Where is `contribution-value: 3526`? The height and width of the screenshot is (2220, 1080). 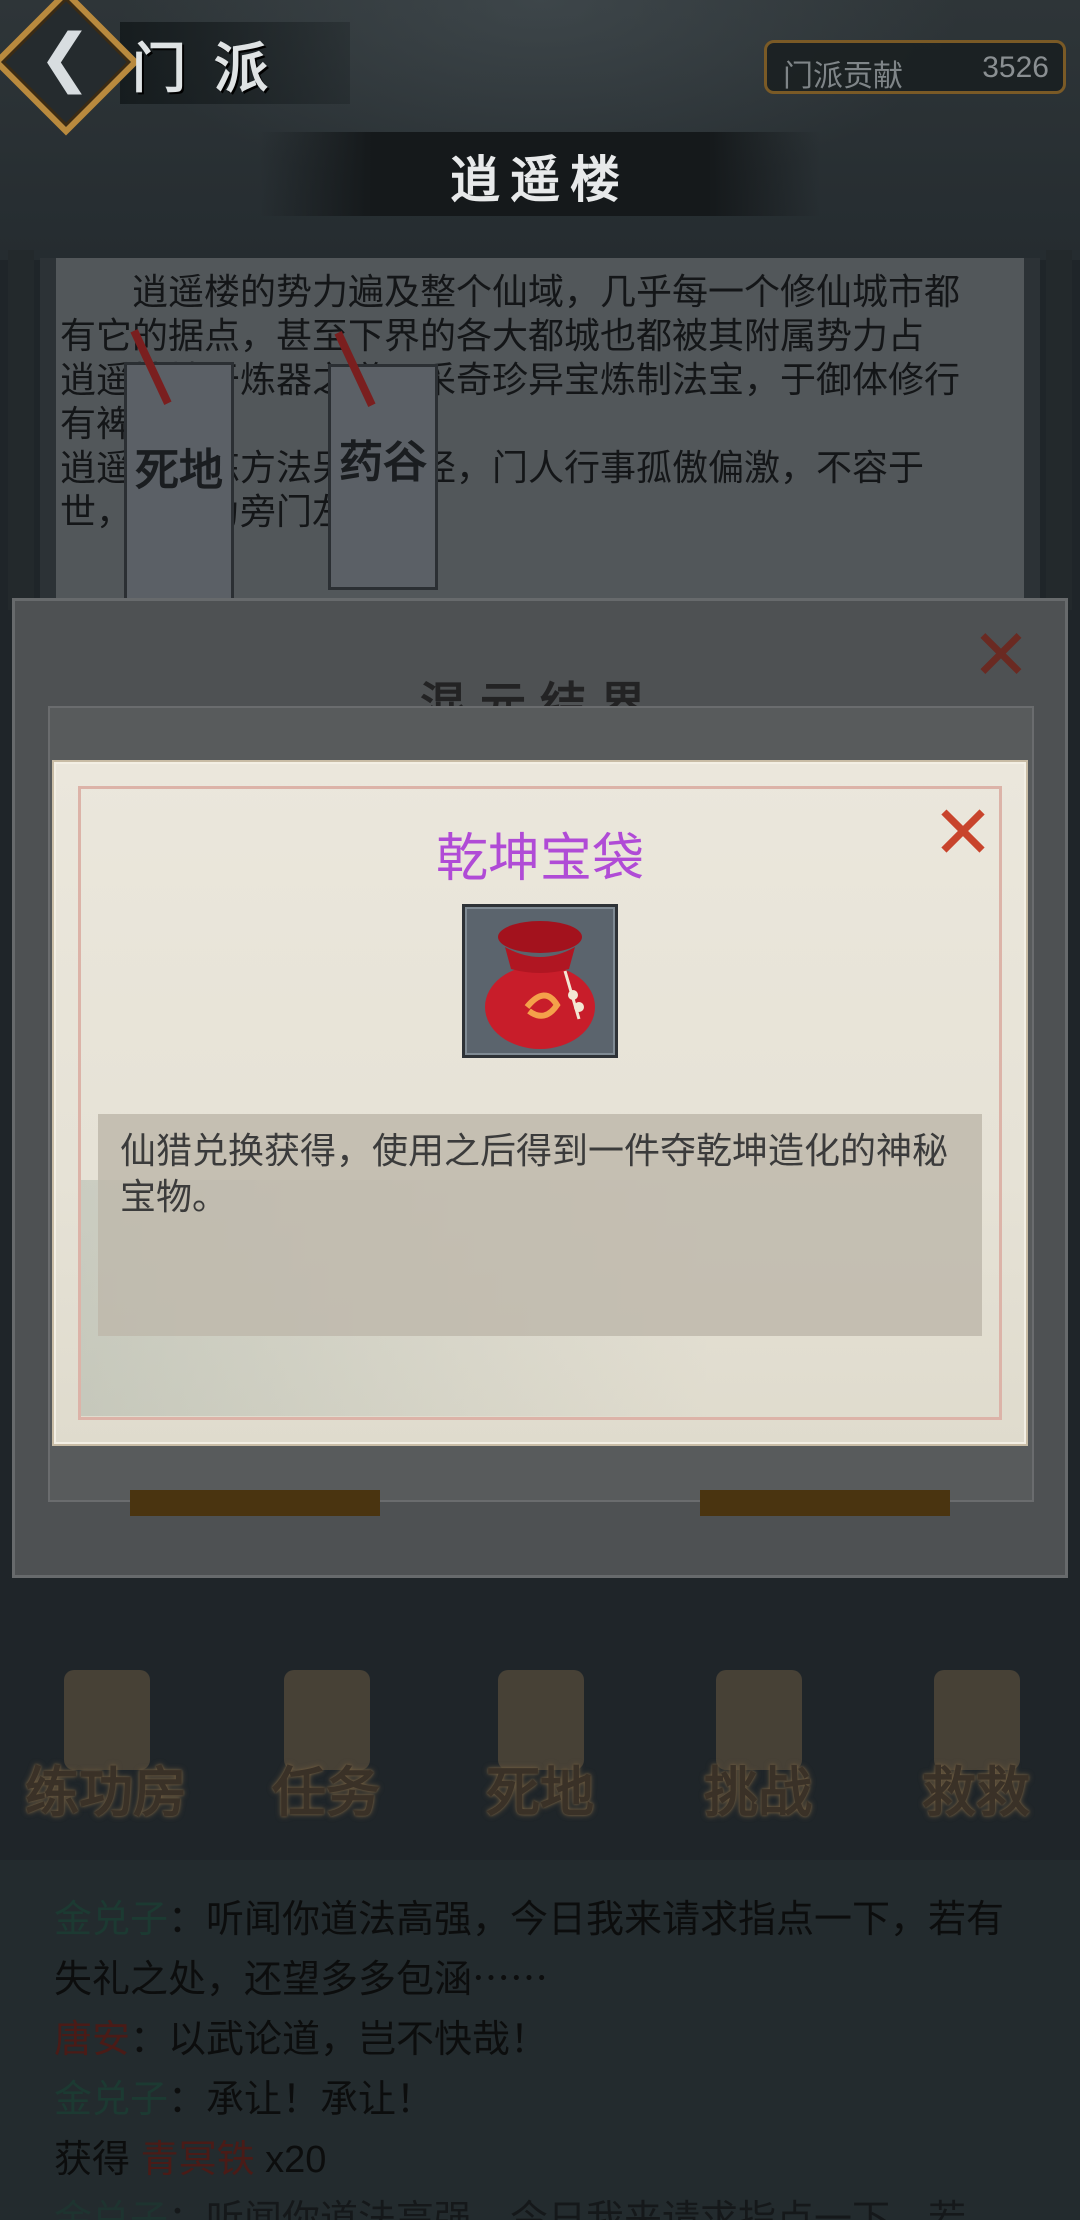
contribution-value: 3526 is located at coordinates (1015, 67).